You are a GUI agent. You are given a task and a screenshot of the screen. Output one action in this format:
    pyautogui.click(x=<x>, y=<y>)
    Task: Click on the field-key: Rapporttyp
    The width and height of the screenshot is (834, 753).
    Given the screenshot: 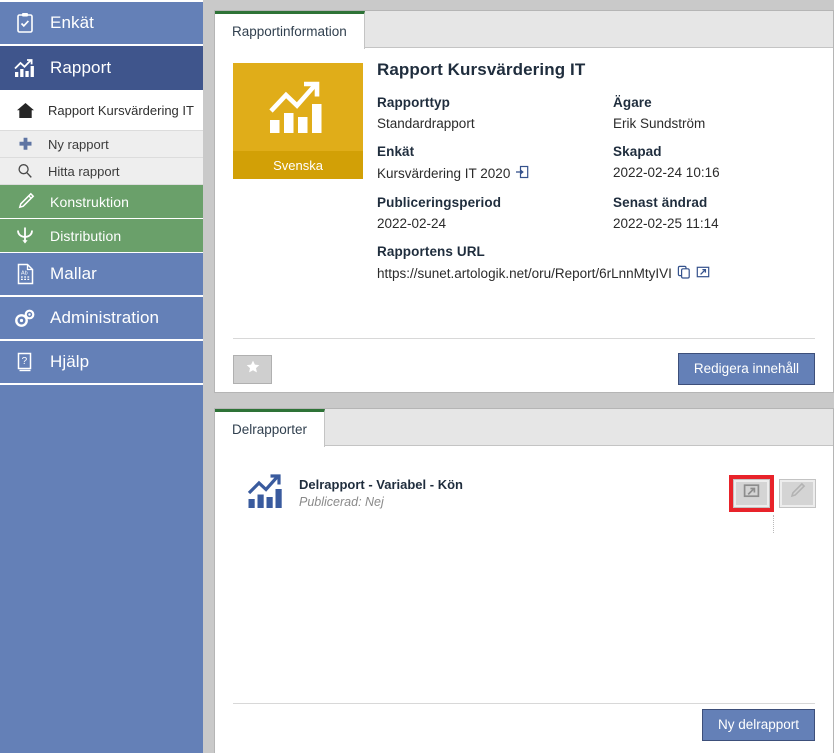 What is the action you would take?
    pyautogui.click(x=413, y=102)
    